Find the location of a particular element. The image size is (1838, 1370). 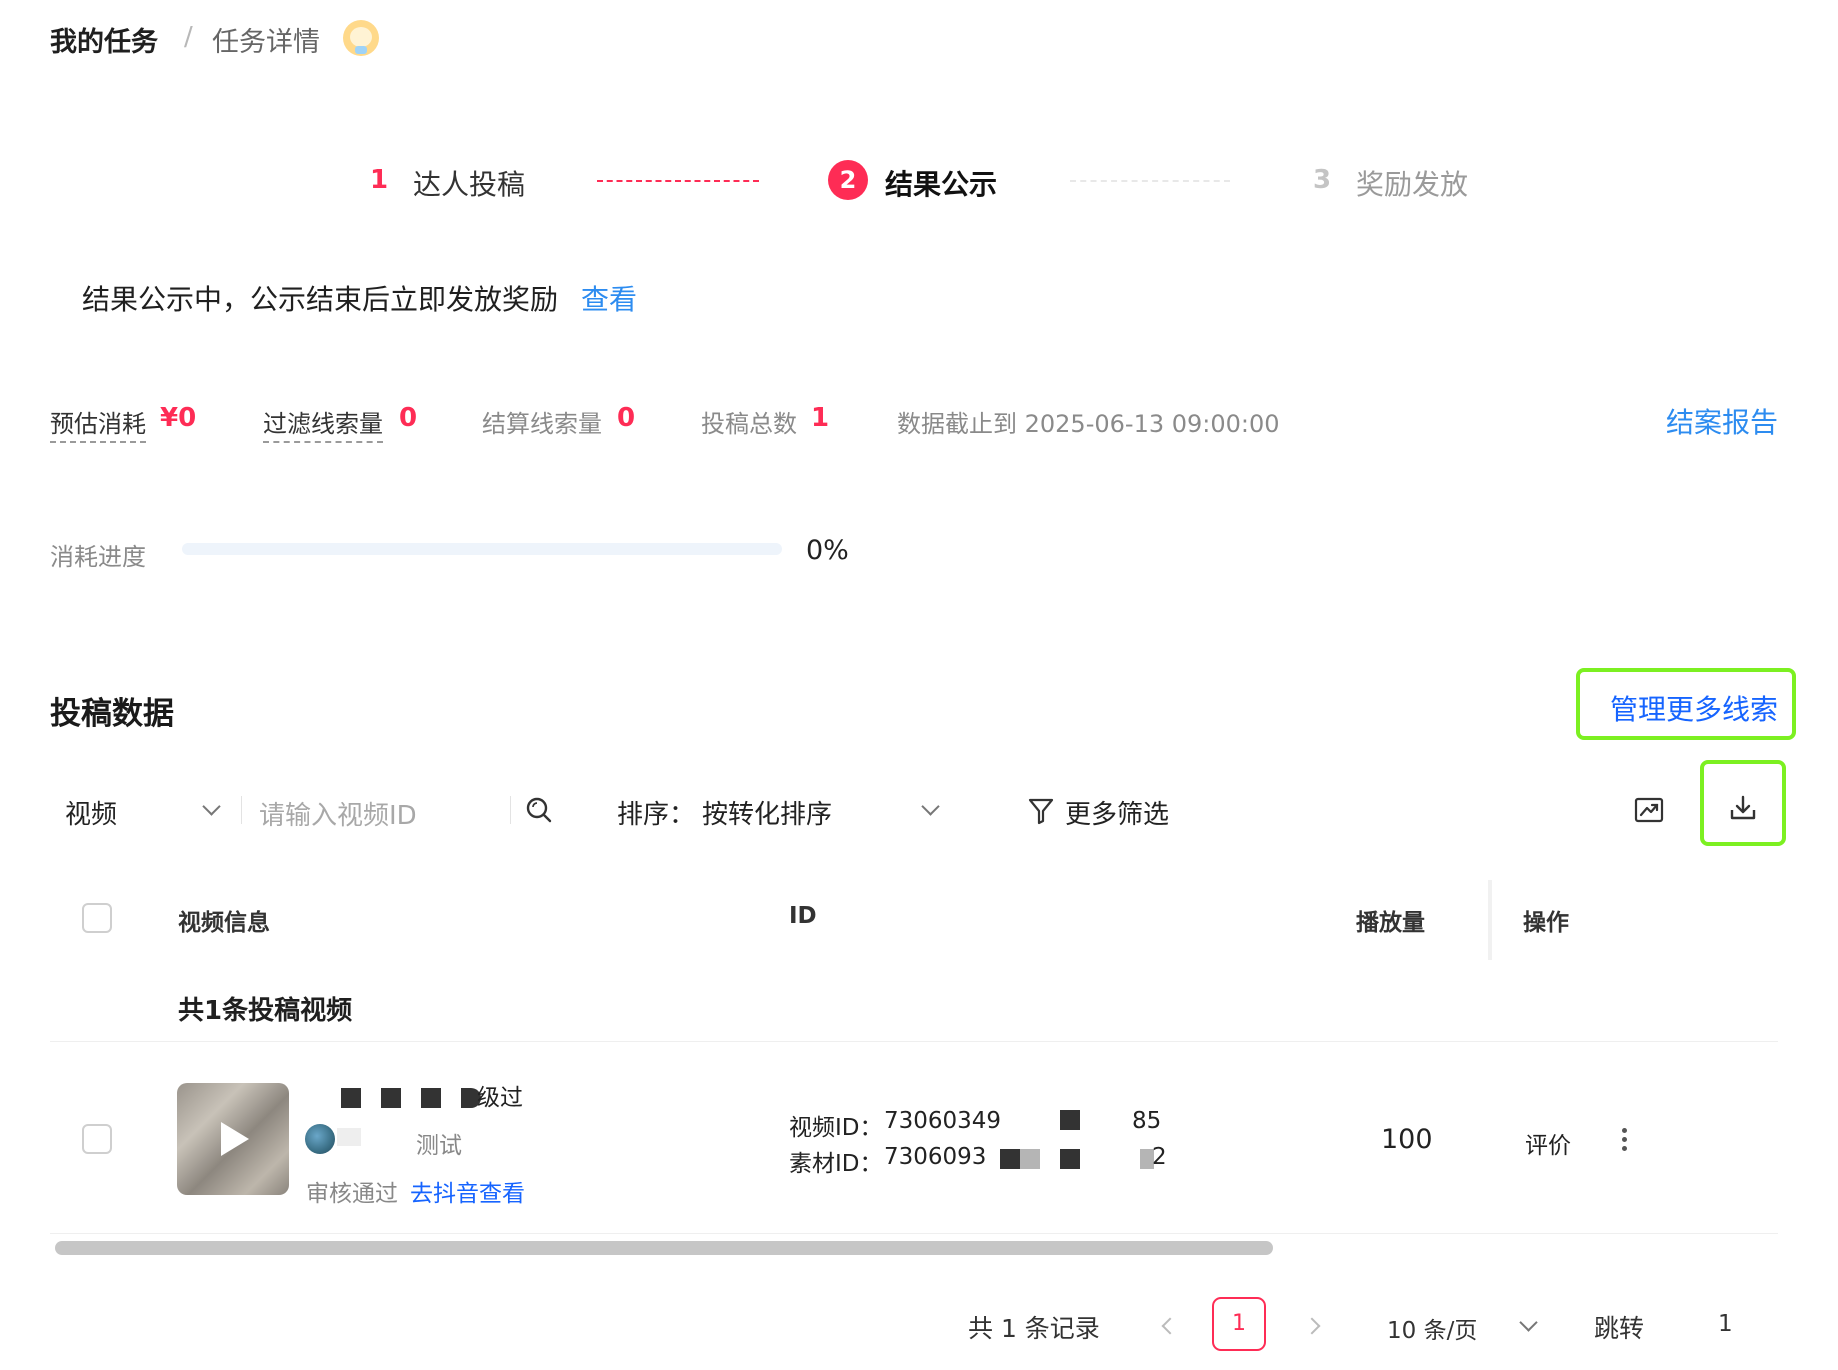

prev-page-icon is located at coordinates (1170, 1326).